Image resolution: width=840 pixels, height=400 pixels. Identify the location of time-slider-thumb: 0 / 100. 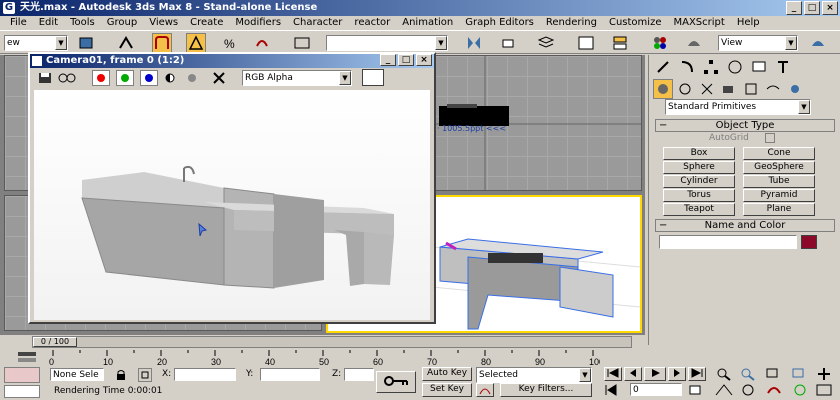
(55, 342).